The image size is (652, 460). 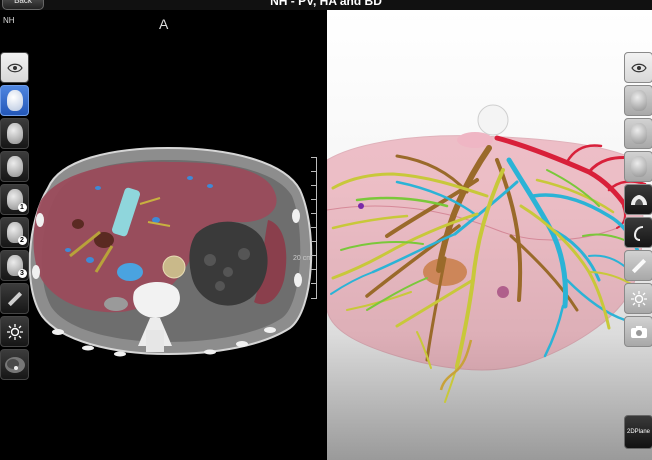 What do you see at coordinates (303, 258) in the screenshot?
I see `scale-label: 20 cm` at bounding box center [303, 258].